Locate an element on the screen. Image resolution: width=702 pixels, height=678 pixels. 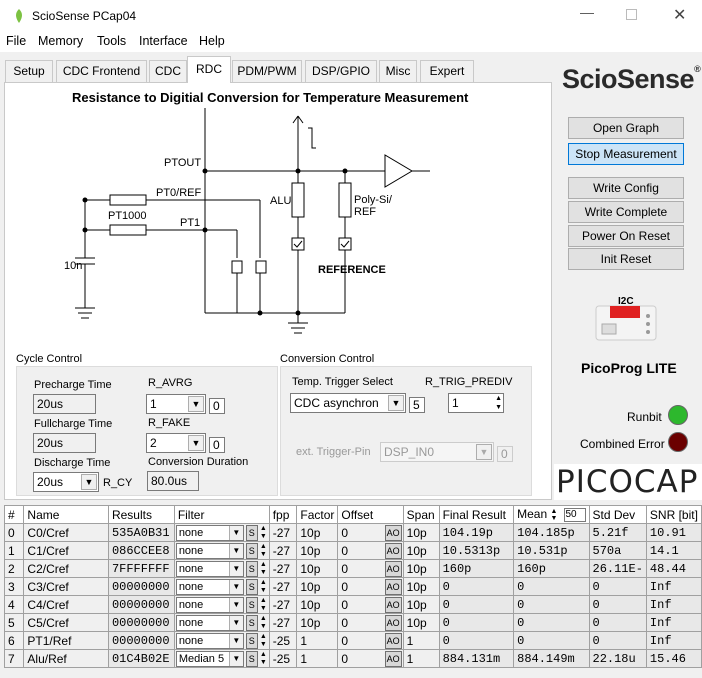
mean-spinner-icon: ▲ ▼ is located at coordinates (557, 515).